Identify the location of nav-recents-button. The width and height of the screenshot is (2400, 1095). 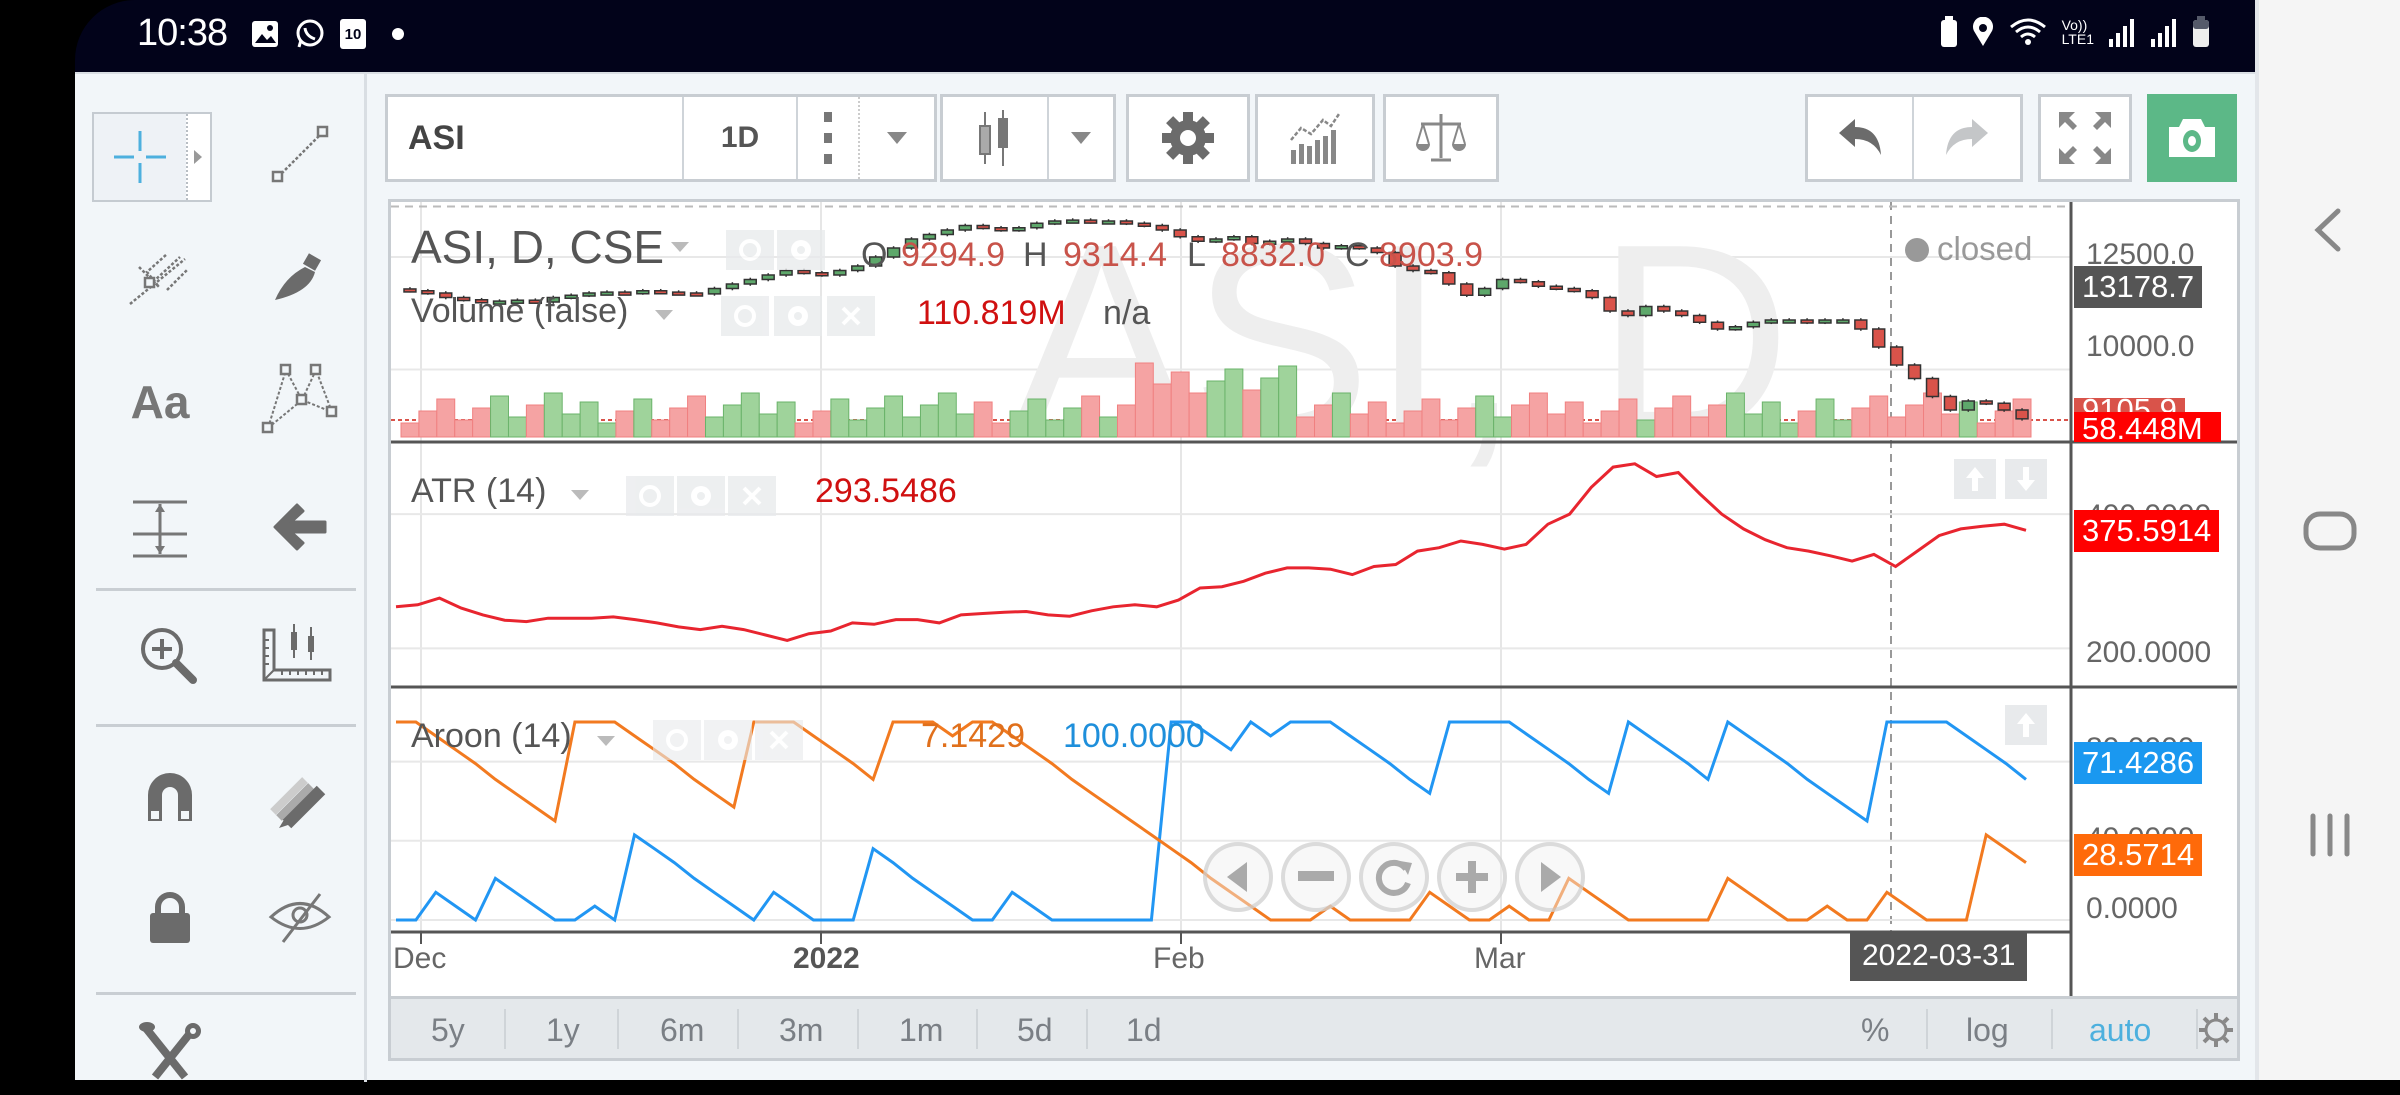
(2329, 835).